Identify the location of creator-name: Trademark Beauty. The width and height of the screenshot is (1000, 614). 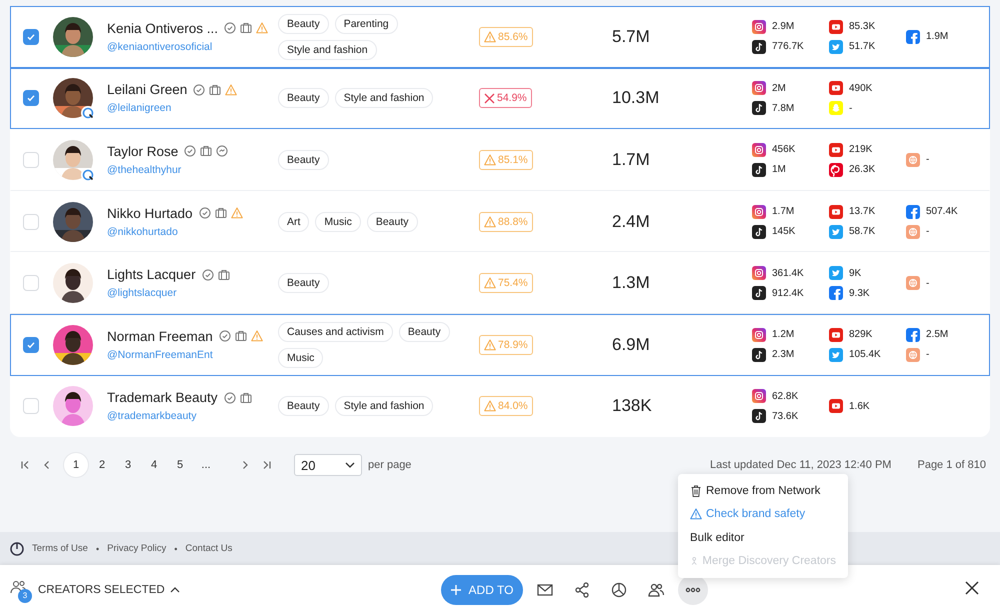
(162, 398).